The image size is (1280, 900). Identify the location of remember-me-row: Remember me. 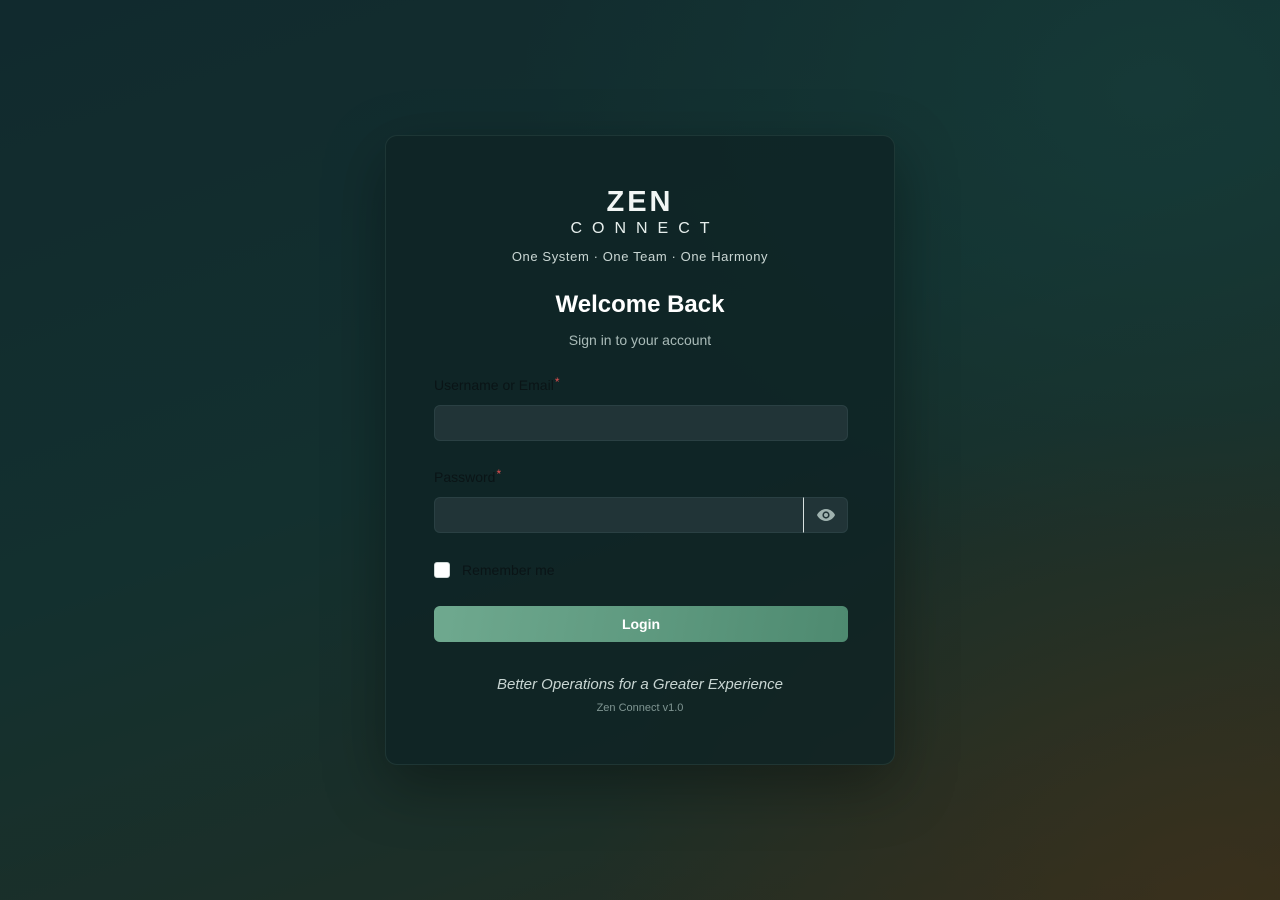
(494, 570).